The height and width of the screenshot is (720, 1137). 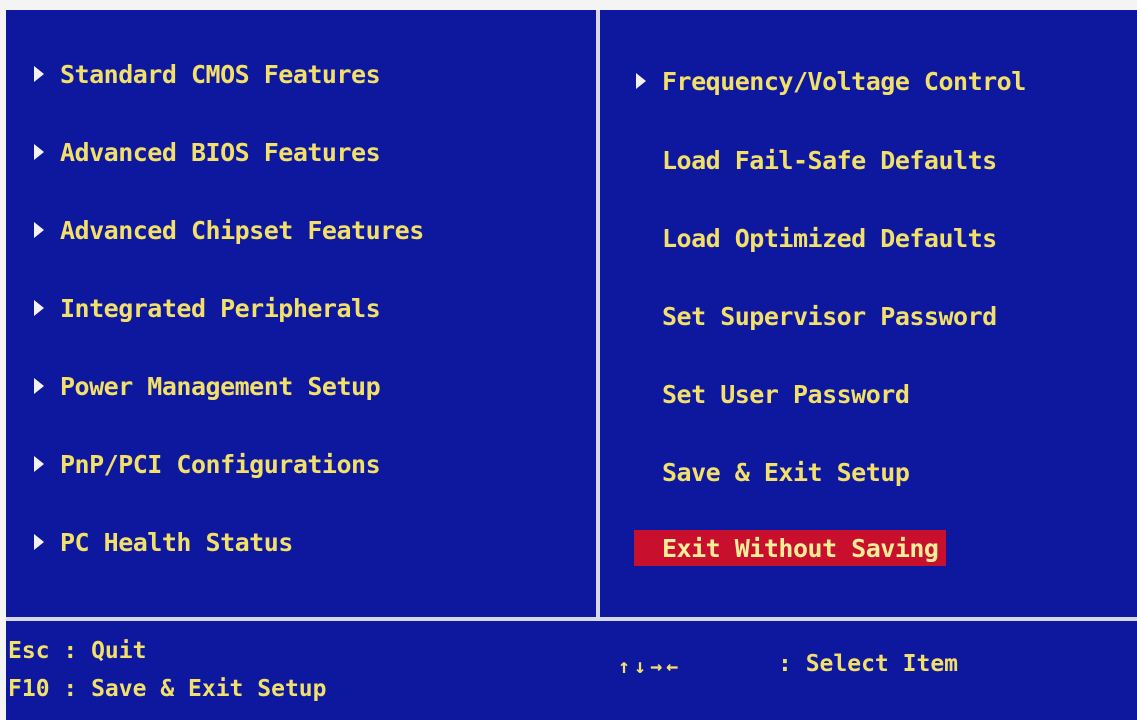 I want to click on menu-item-label: Save & Exit Setup, so click(x=786, y=472).